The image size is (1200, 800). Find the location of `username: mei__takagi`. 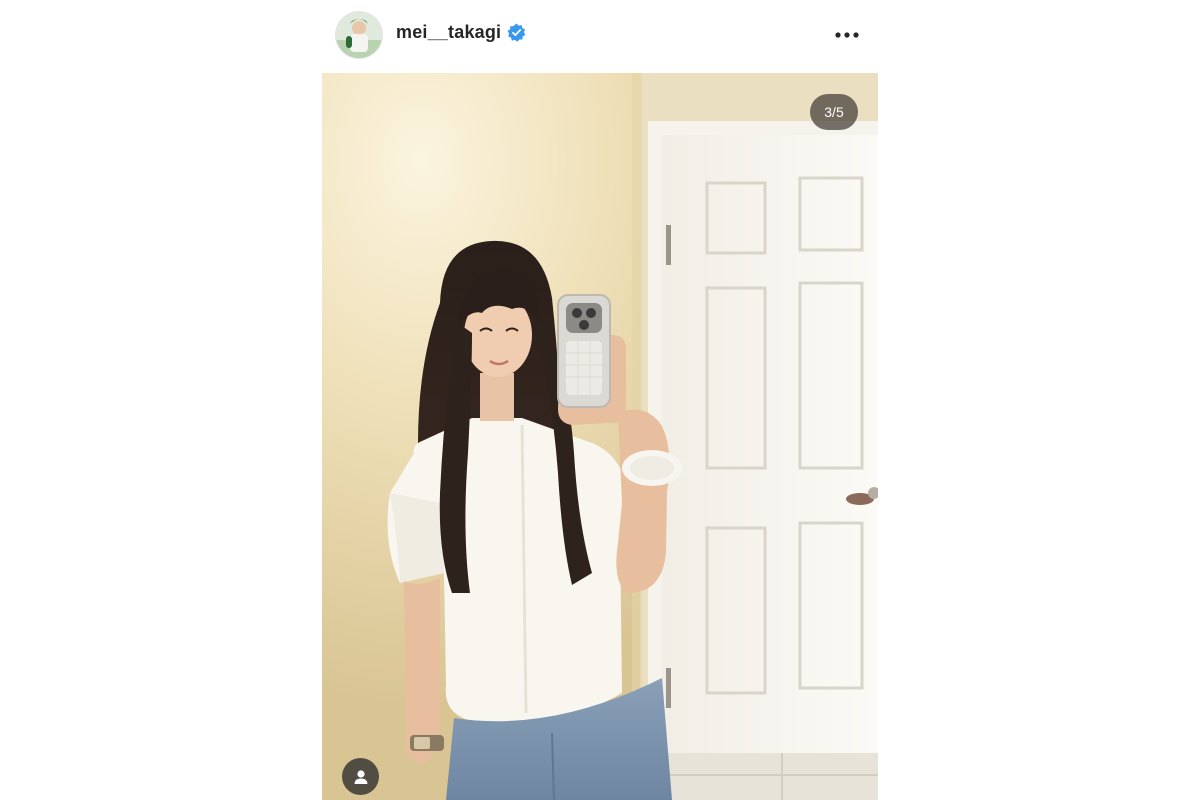

username: mei__takagi is located at coordinates (448, 32).